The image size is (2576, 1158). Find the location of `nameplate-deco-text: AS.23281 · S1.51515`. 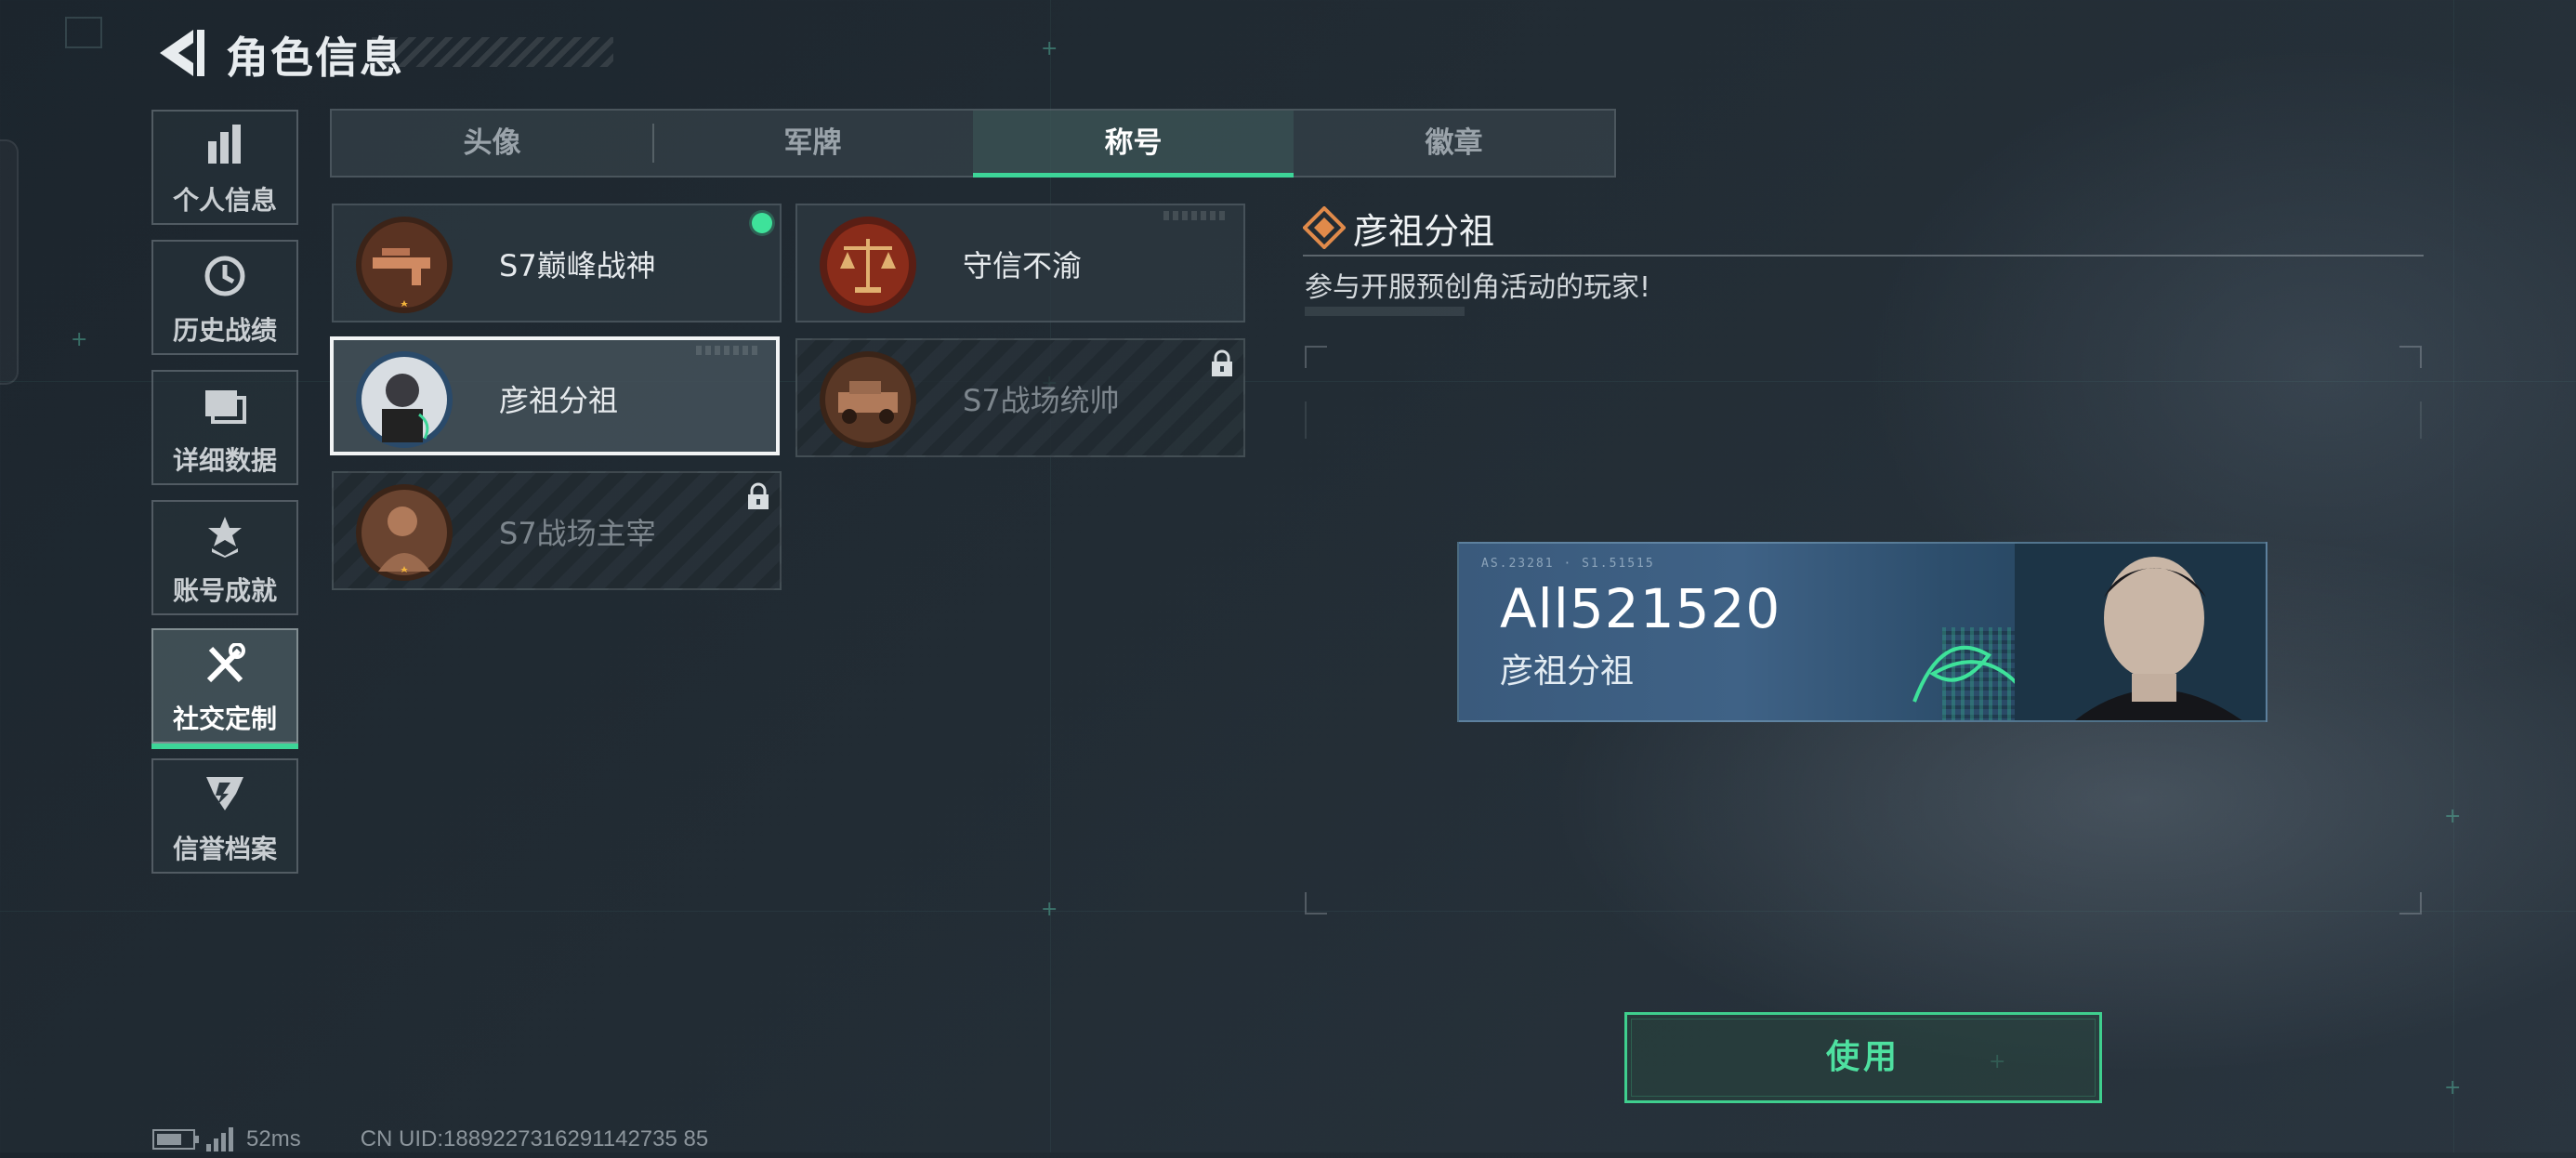

nameplate-deco-text: AS.23281 · S1.51515 is located at coordinates (1568, 564).